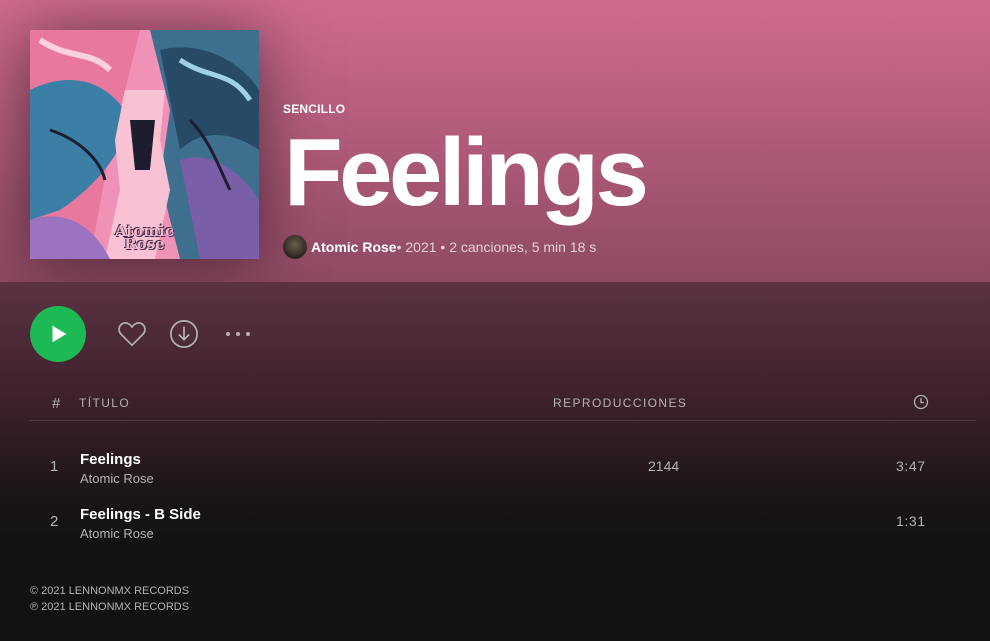 The height and width of the screenshot is (641, 990). I want to click on album-cover: Atomic Rose, so click(144, 144).